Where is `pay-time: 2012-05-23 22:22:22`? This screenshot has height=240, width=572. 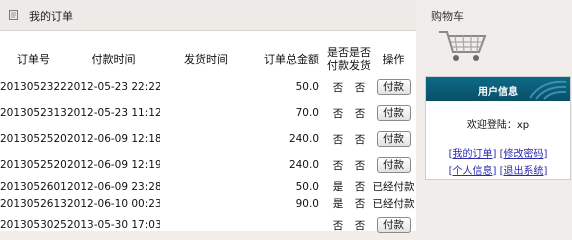
pay-time: 2012-05-23 22:22:22 is located at coordinates (113, 87).